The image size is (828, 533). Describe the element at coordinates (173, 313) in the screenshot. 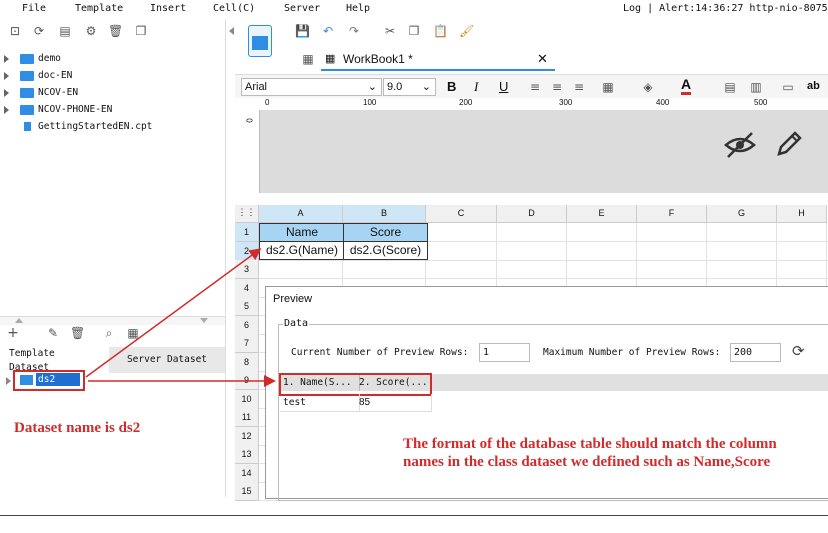

I see `arrow-to-cell` at that location.